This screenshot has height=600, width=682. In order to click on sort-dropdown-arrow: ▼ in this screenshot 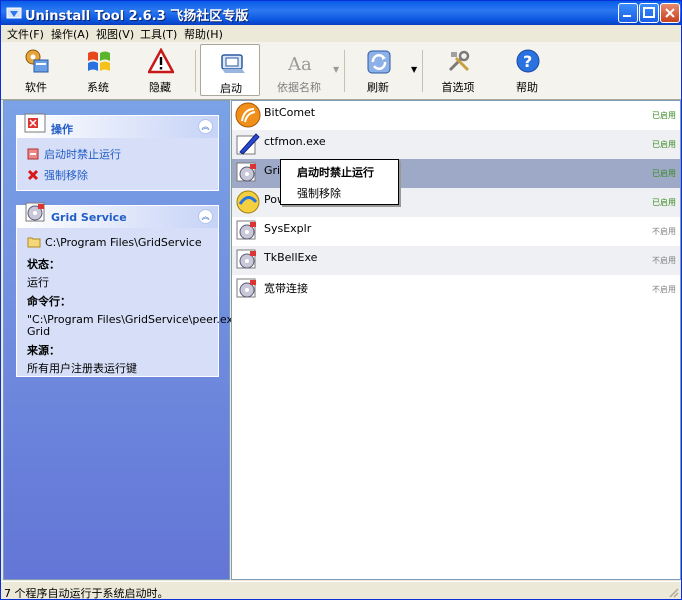, I will do `click(336, 69)`.